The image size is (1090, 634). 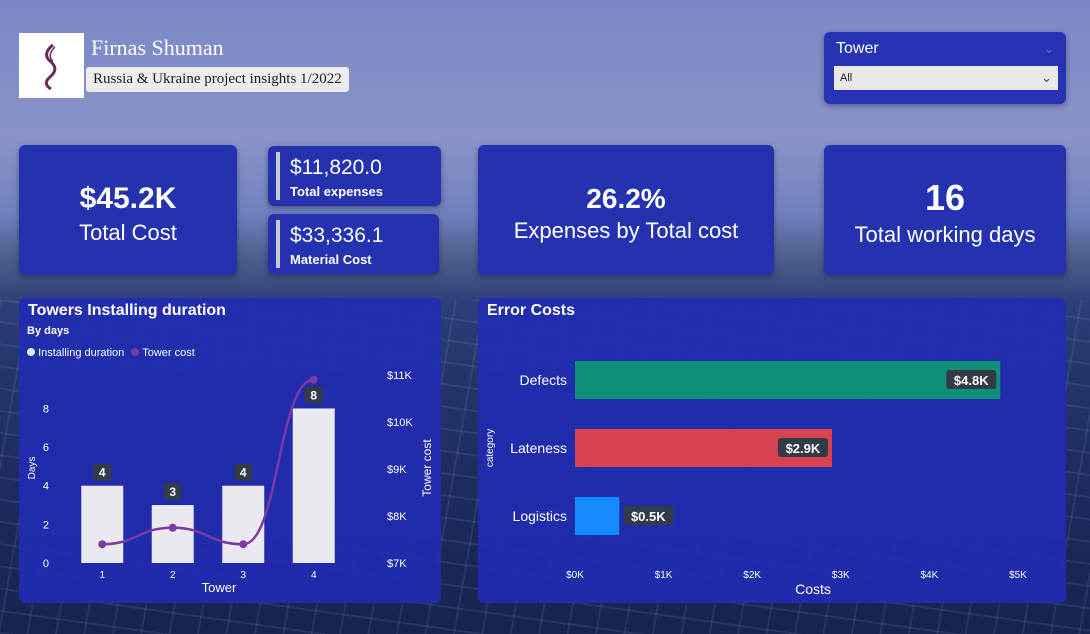 What do you see at coordinates (157, 47) in the screenshot?
I see `page-title: Firnas Shuman` at bounding box center [157, 47].